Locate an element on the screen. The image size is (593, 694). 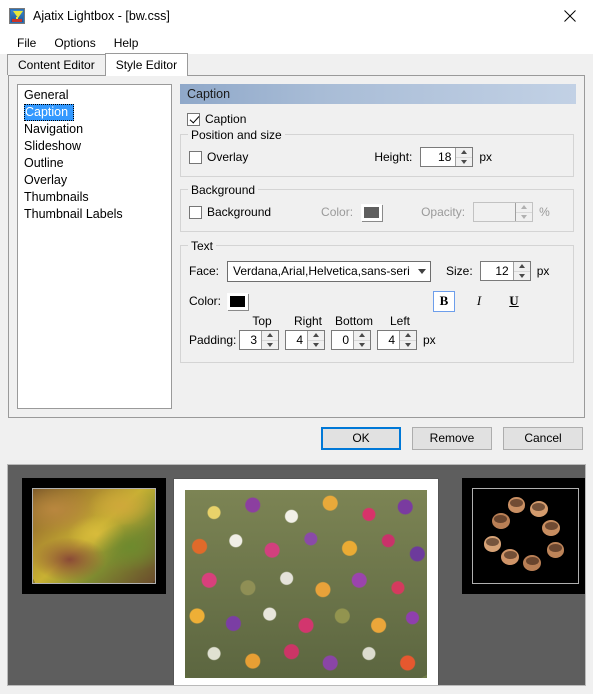
padding-top-value: 3 is located at coordinates (250, 340).